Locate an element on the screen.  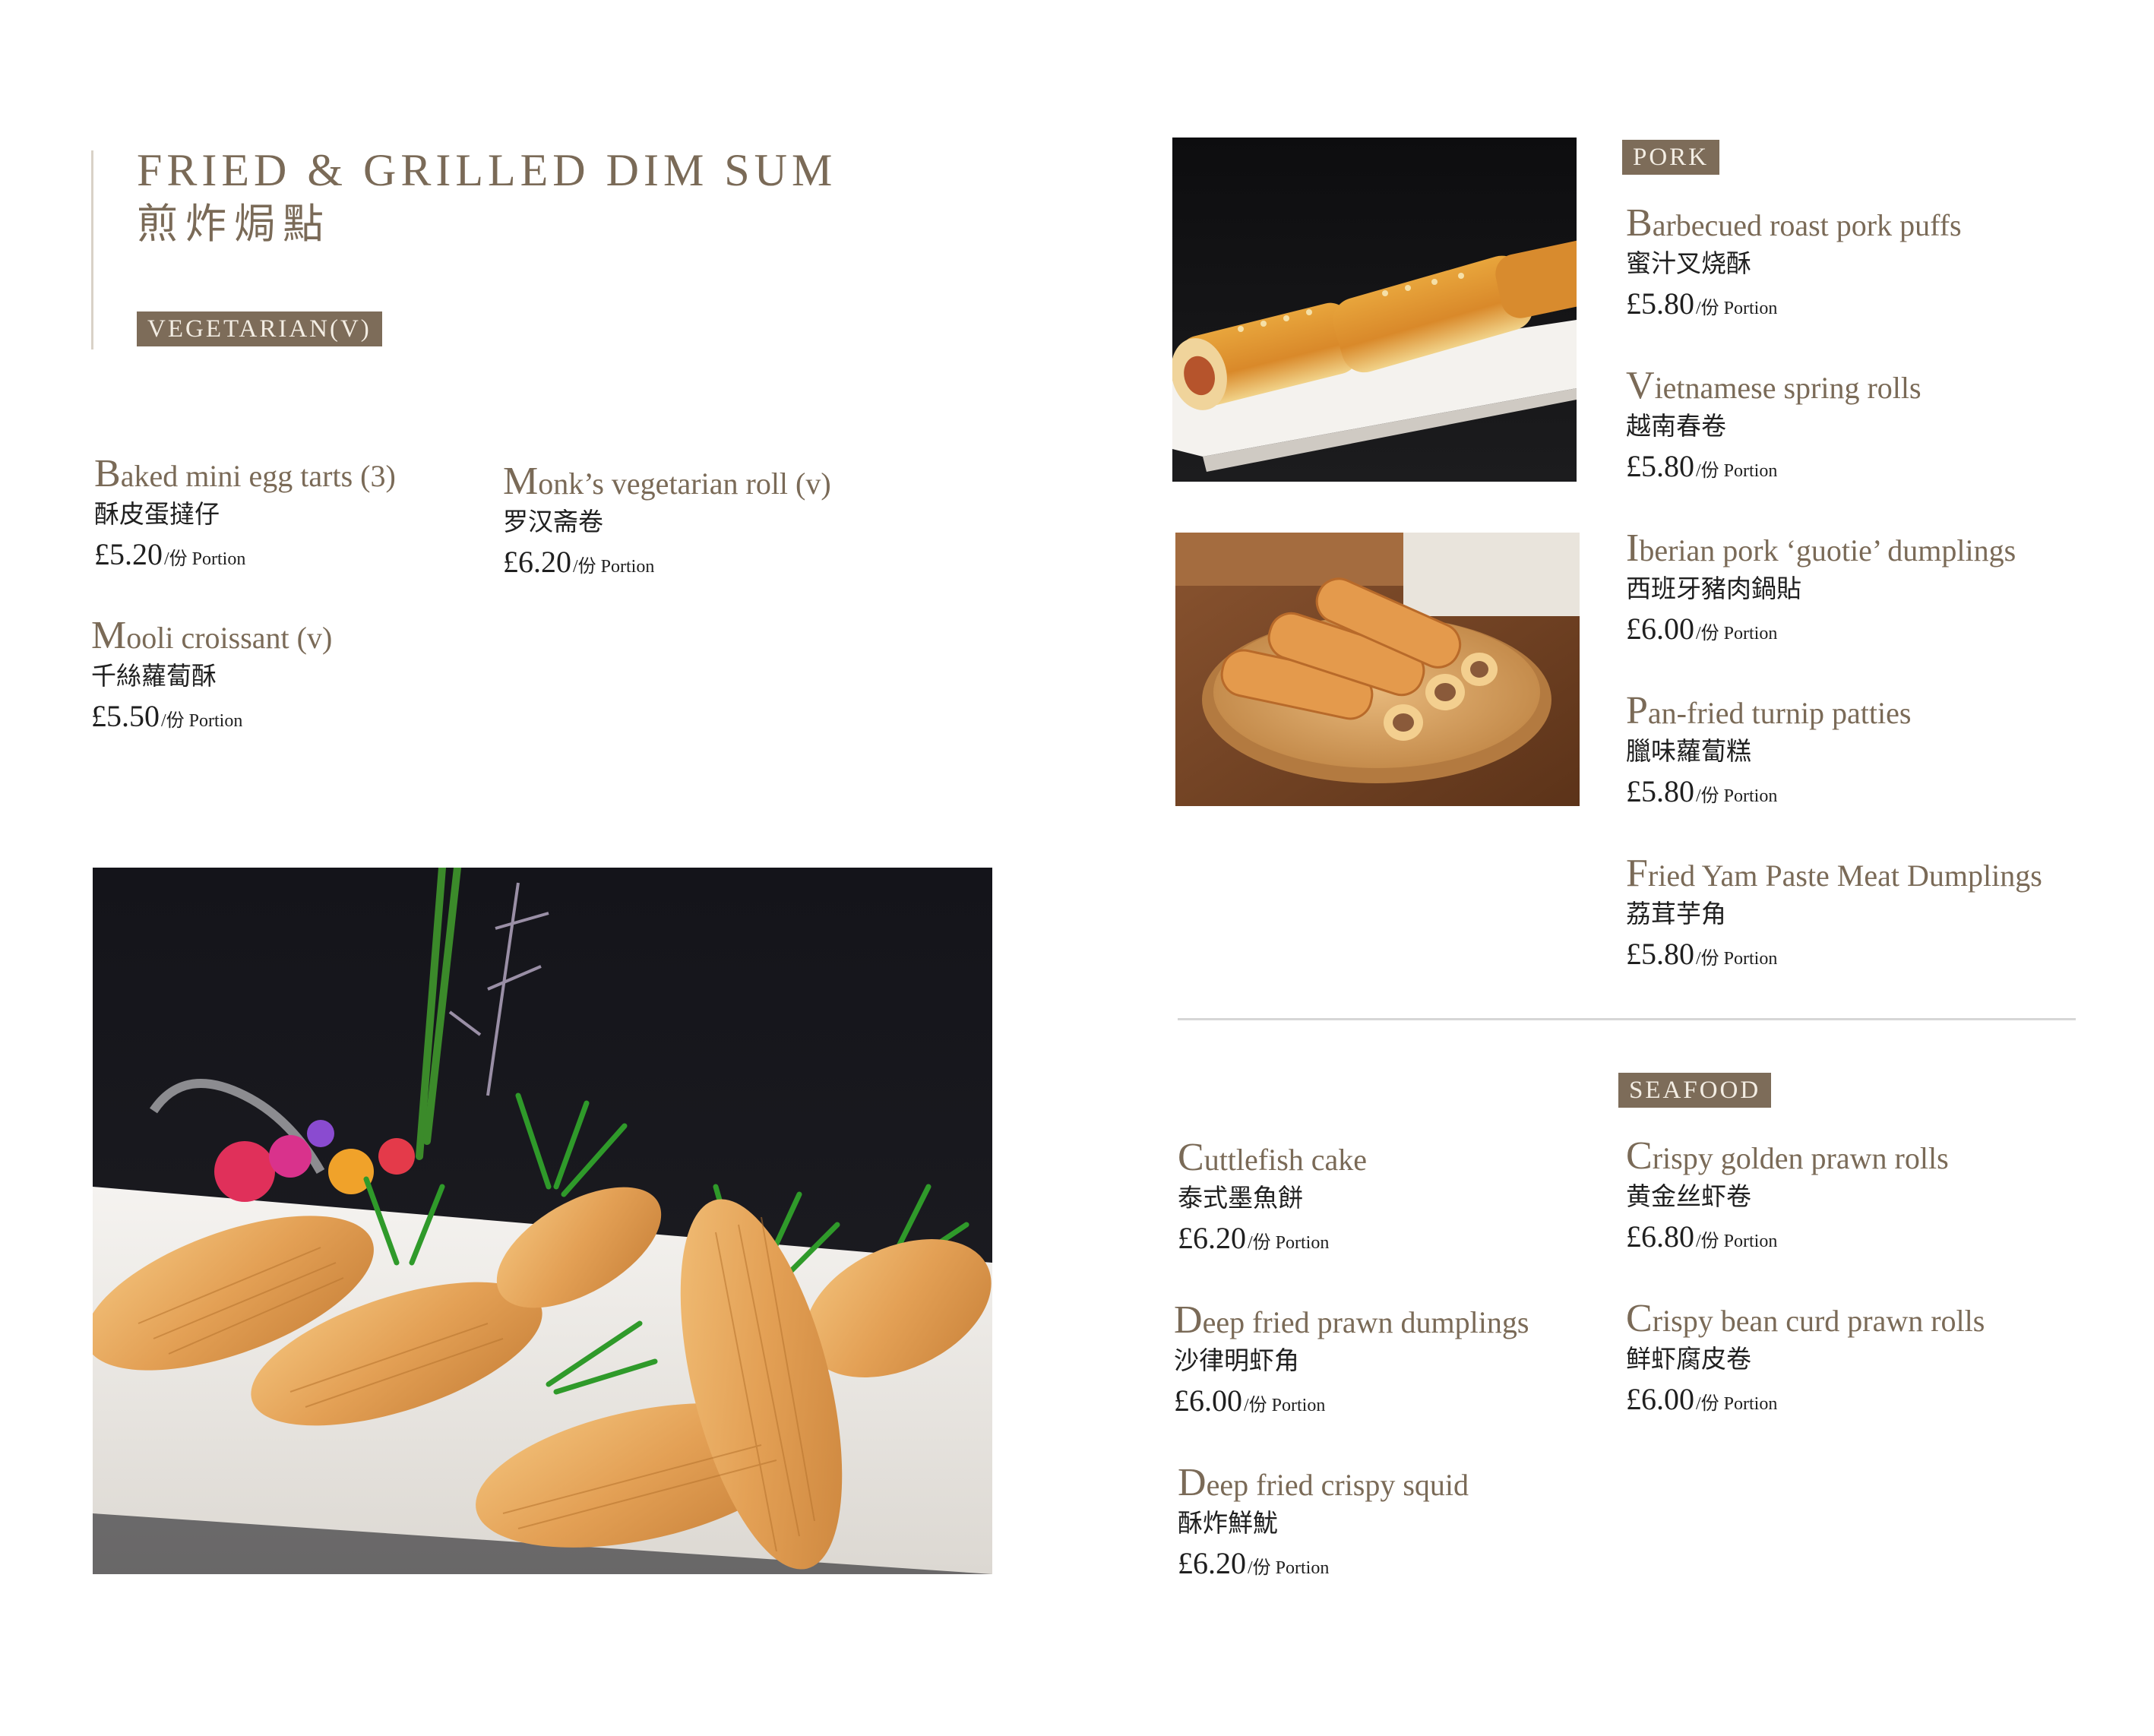
item-name: Deep fried crispy squid is located at coordinates (1323, 1482).